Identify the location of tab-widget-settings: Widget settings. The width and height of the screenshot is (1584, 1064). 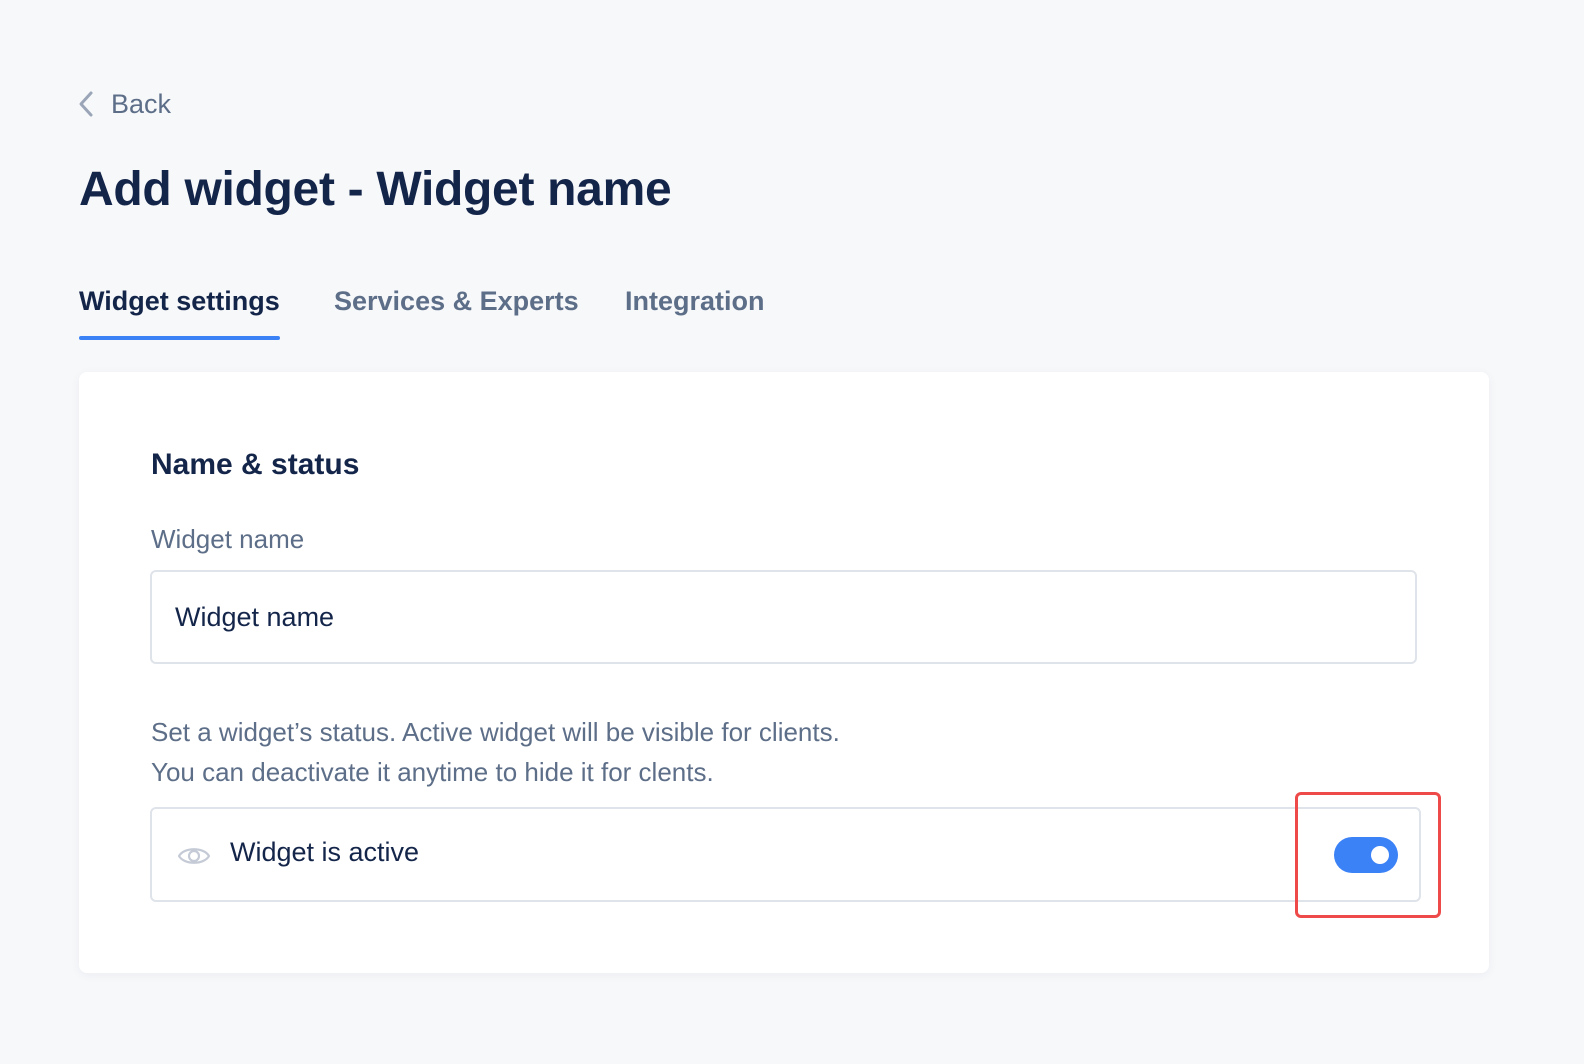
(179, 311).